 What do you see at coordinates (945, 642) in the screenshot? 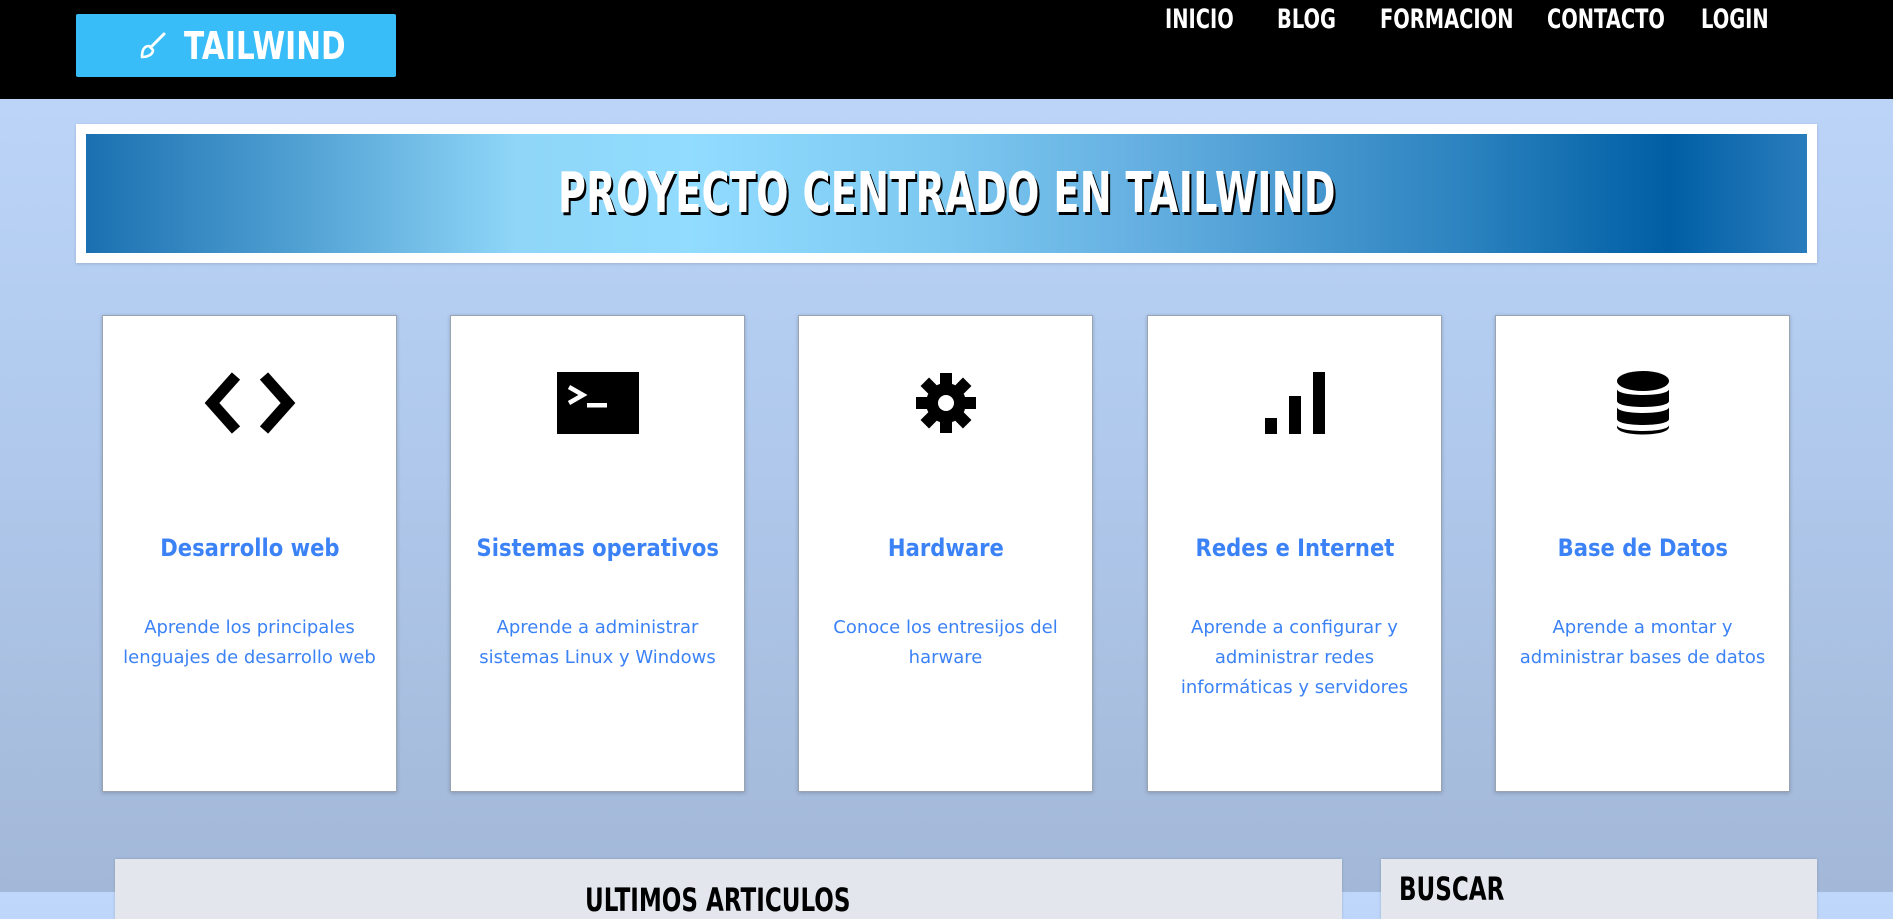
I see `card-description: Conoce los entresijos del harware` at bounding box center [945, 642].